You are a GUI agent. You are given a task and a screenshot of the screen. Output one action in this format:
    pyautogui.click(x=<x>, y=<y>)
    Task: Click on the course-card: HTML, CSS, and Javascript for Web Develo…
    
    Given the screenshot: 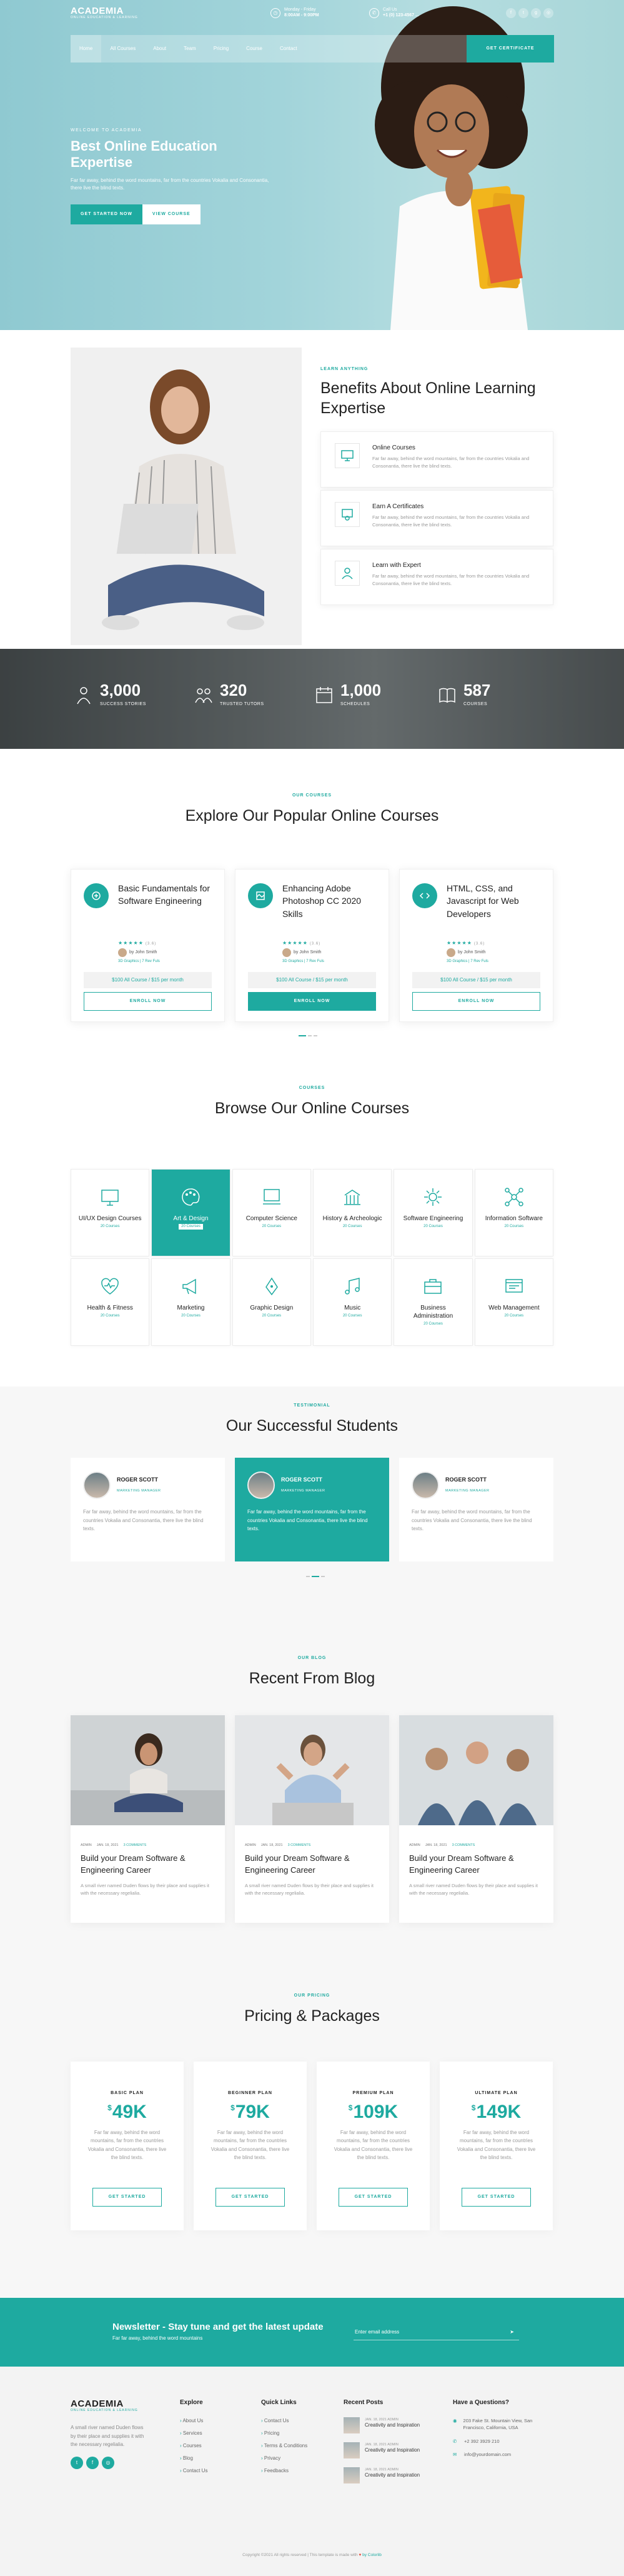 What is the action you would take?
    pyautogui.click(x=476, y=945)
    